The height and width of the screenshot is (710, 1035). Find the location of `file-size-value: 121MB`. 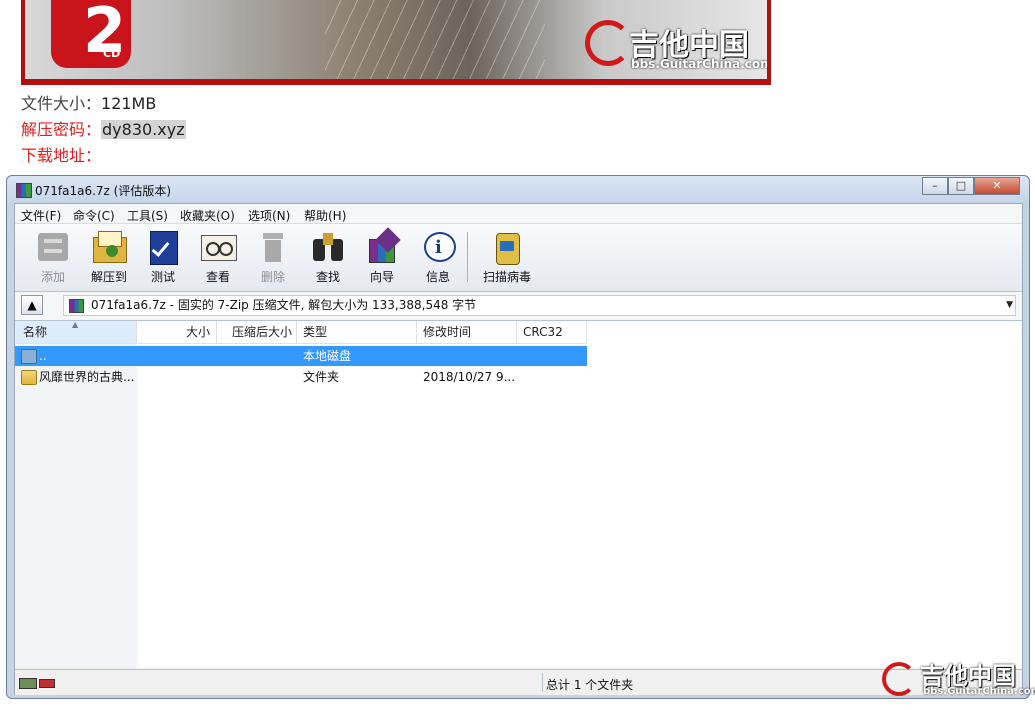

file-size-value: 121MB is located at coordinates (129, 103).